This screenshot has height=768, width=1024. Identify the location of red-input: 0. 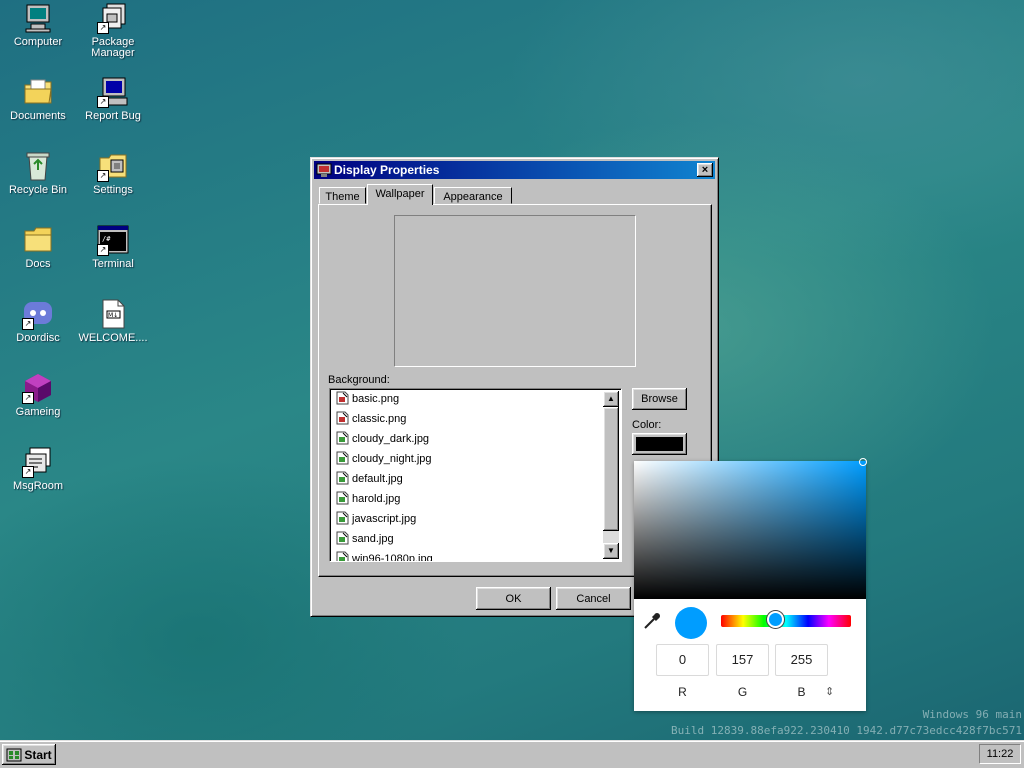
(682, 660).